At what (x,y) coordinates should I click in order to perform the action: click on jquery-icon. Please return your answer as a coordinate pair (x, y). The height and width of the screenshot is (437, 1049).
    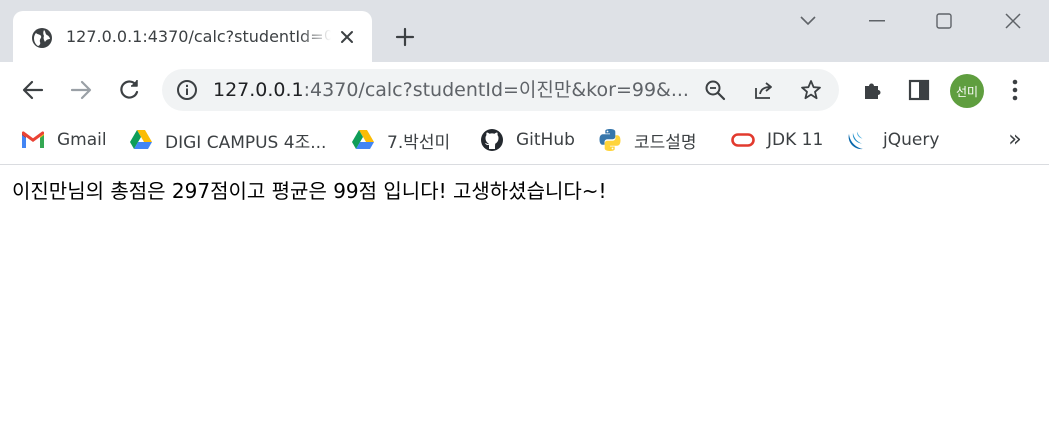
    Looking at the image, I should click on (859, 140).